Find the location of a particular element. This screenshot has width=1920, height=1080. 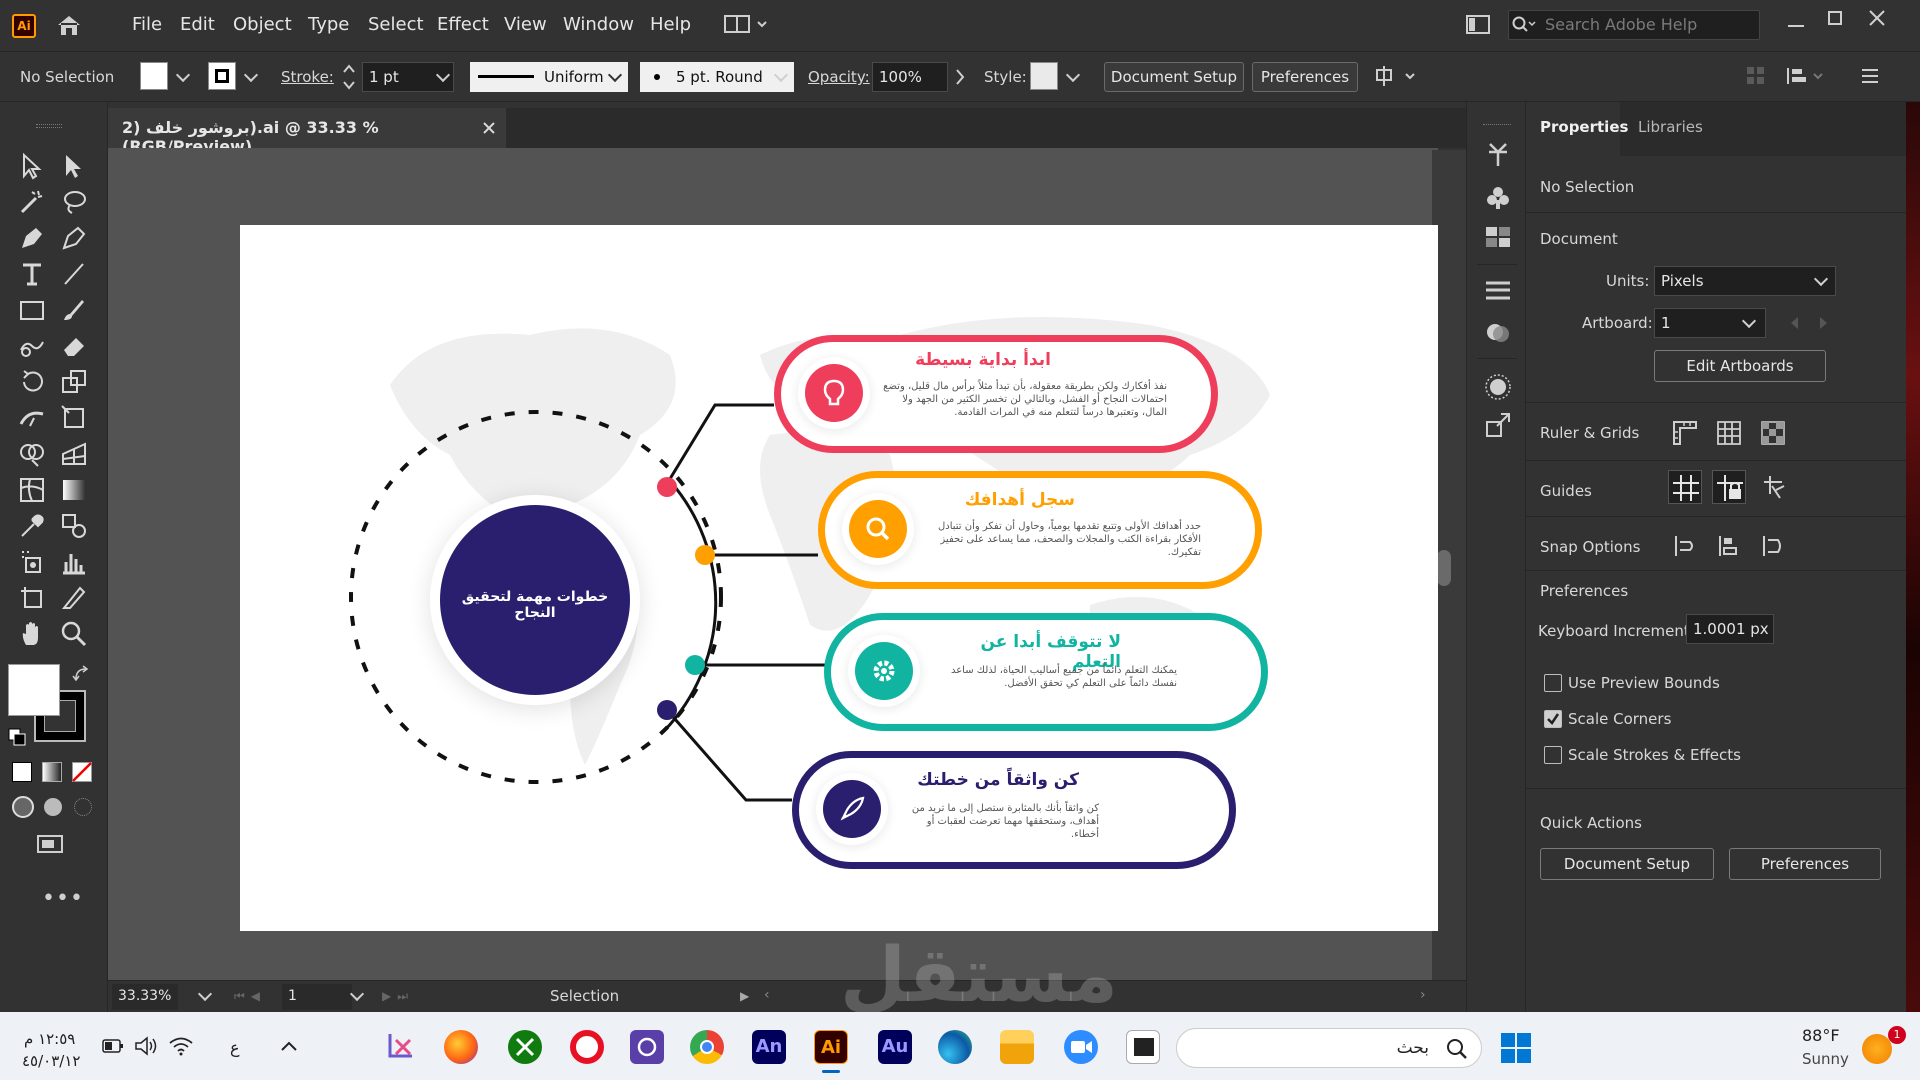

close-window-button is located at coordinates (1877, 18).